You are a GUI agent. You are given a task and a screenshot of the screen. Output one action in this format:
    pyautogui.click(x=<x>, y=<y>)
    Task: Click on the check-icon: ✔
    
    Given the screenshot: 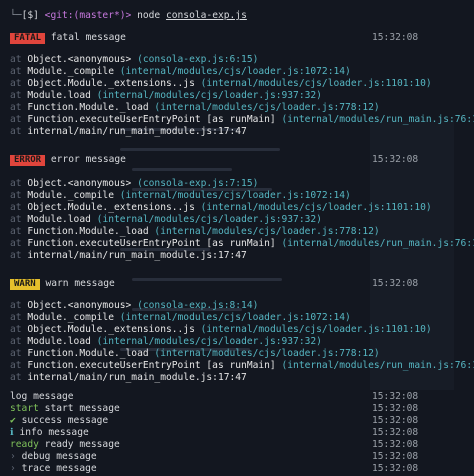 What is the action you would take?
    pyautogui.click(x=13, y=420)
    